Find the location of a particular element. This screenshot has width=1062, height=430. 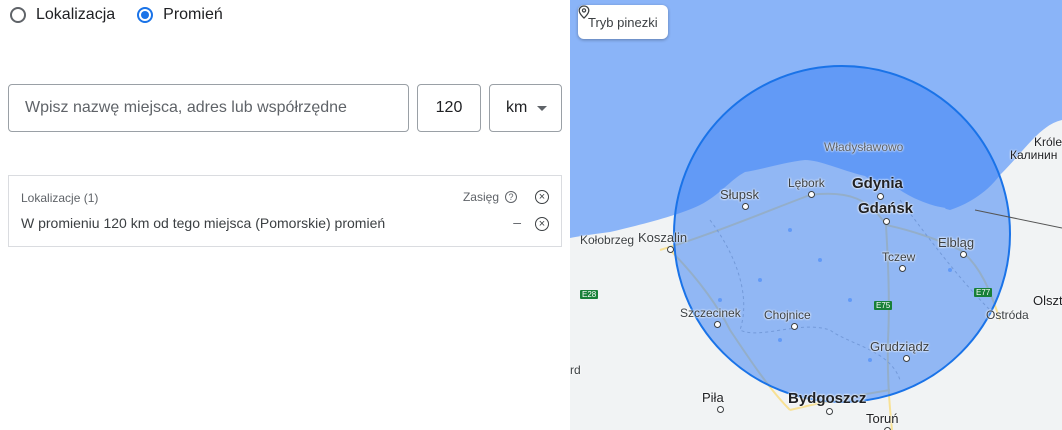

location-row-range: – is located at coordinates (517, 222).